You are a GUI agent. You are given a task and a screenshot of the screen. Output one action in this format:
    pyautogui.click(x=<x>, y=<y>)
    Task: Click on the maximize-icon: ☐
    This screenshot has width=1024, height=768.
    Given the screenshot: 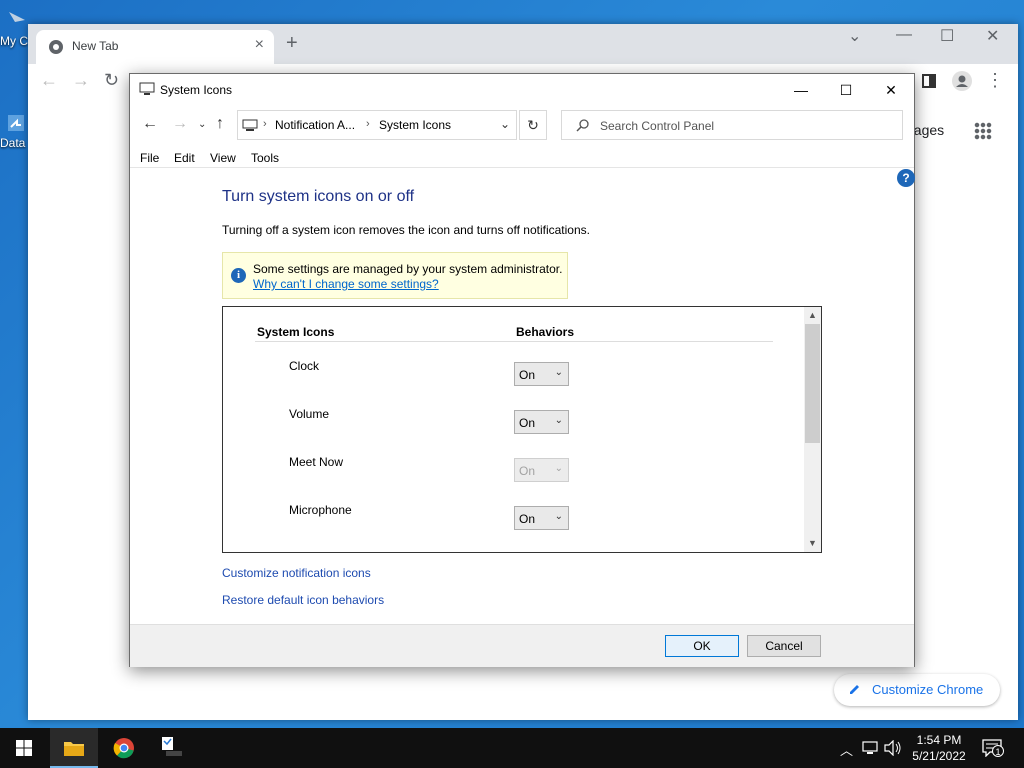 What is the action you would take?
    pyautogui.click(x=947, y=36)
    